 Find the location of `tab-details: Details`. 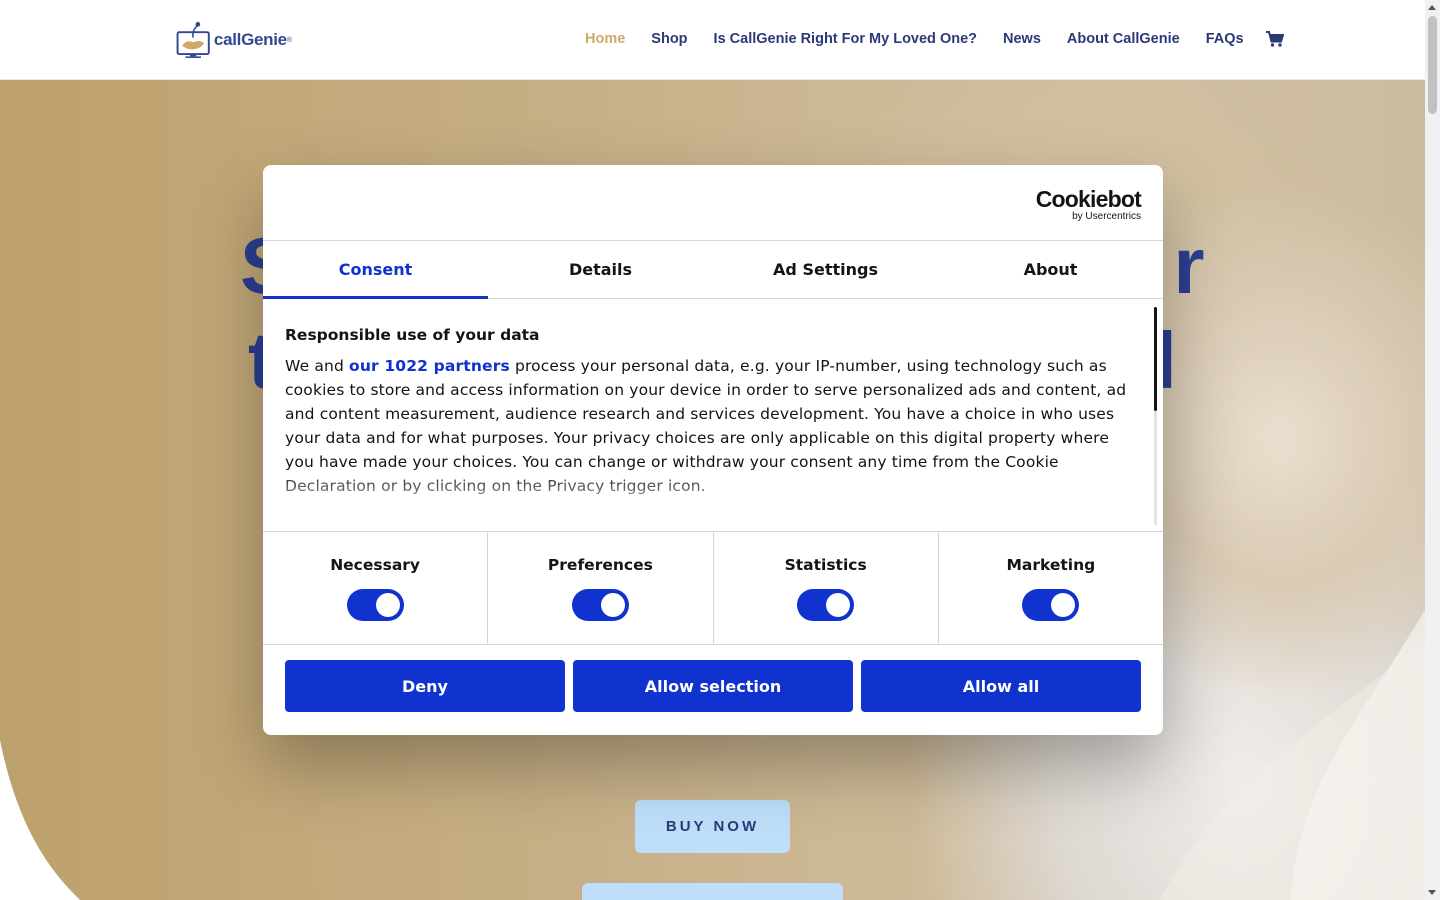

tab-details: Details is located at coordinates (600, 269).